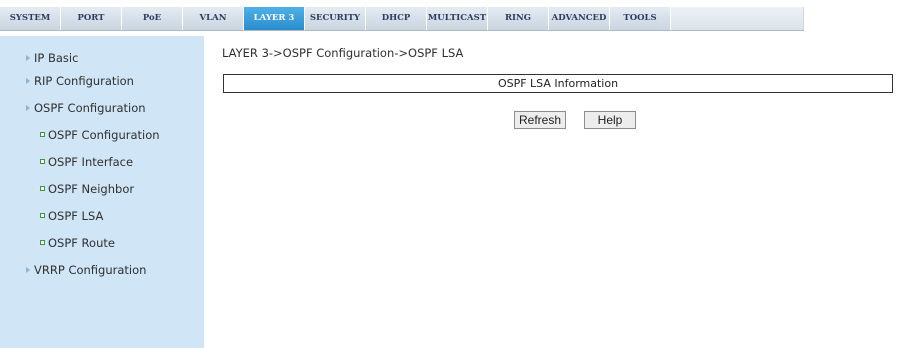 The height and width of the screenshot is (348, 912). I want to click on section-title: OSPF LSA Information, so click(558, 83).